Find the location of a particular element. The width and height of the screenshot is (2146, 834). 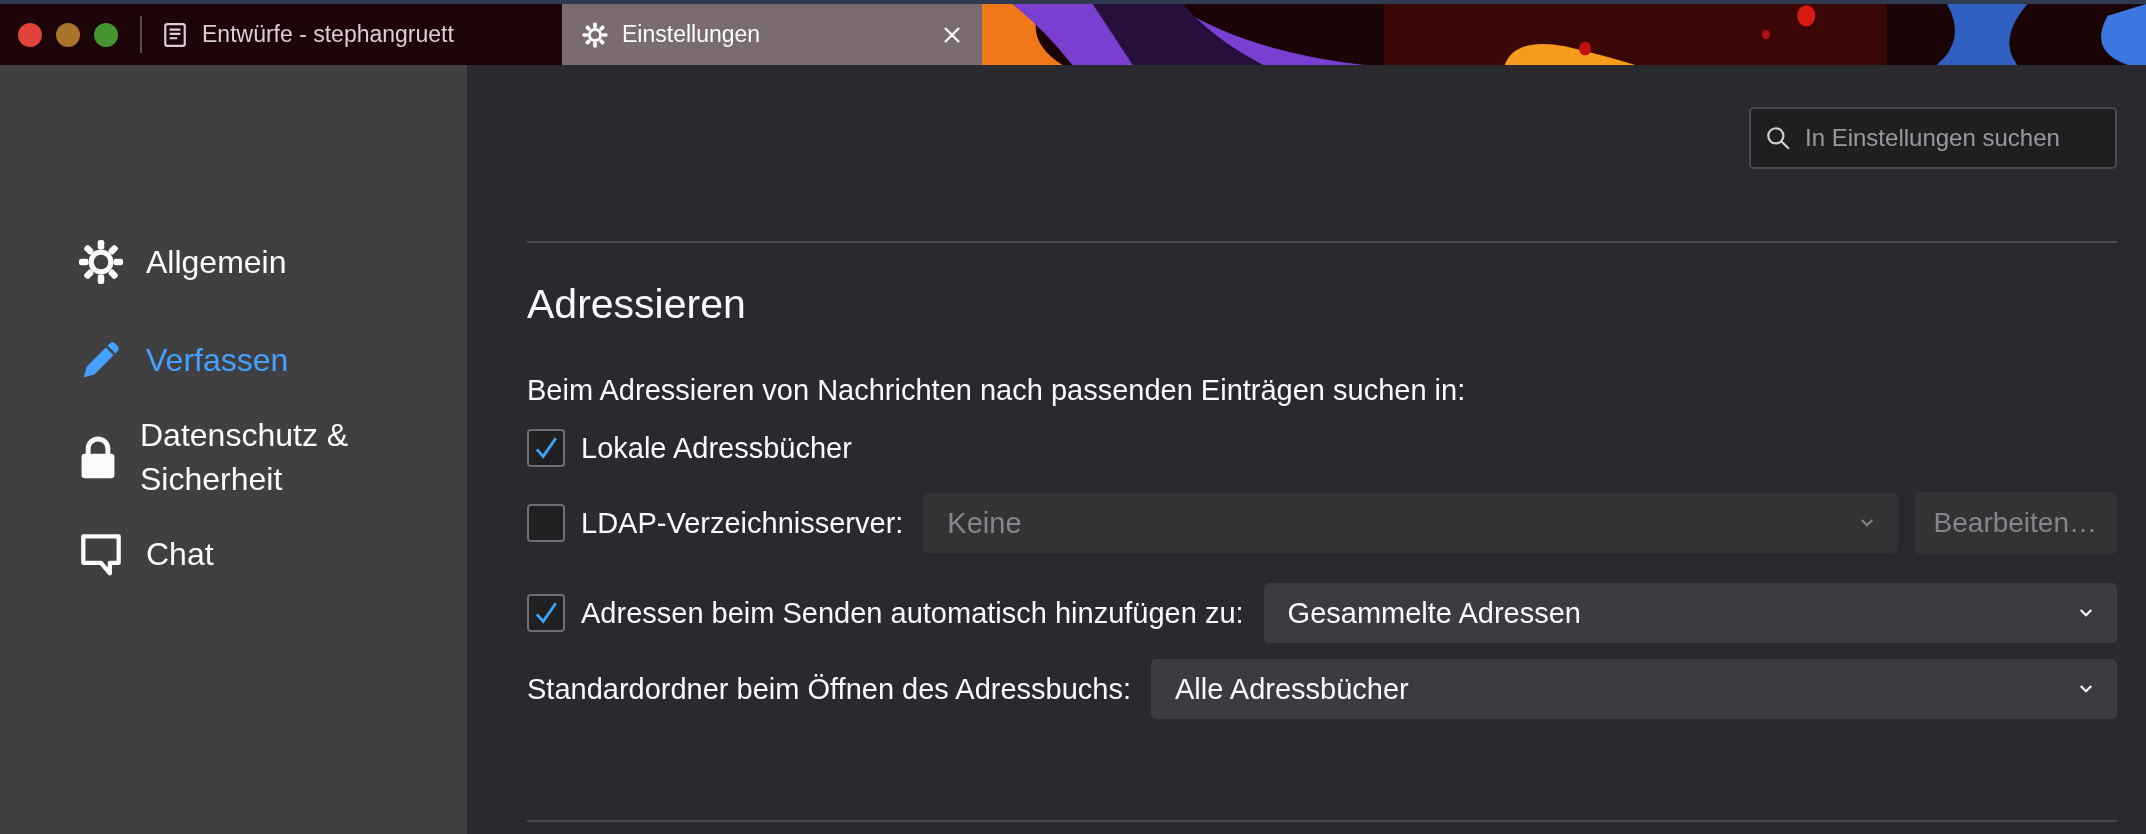

dropdown: Gesammelte Adressen is located at coordinates (1690, 613).